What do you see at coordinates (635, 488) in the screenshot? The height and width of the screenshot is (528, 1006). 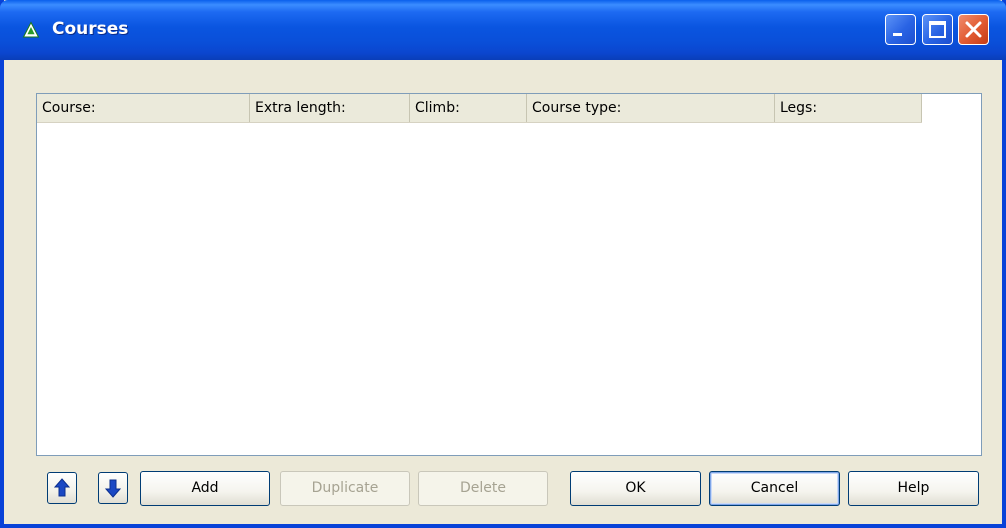 I see `ok-button: OK` at bounding box center [635, 488].